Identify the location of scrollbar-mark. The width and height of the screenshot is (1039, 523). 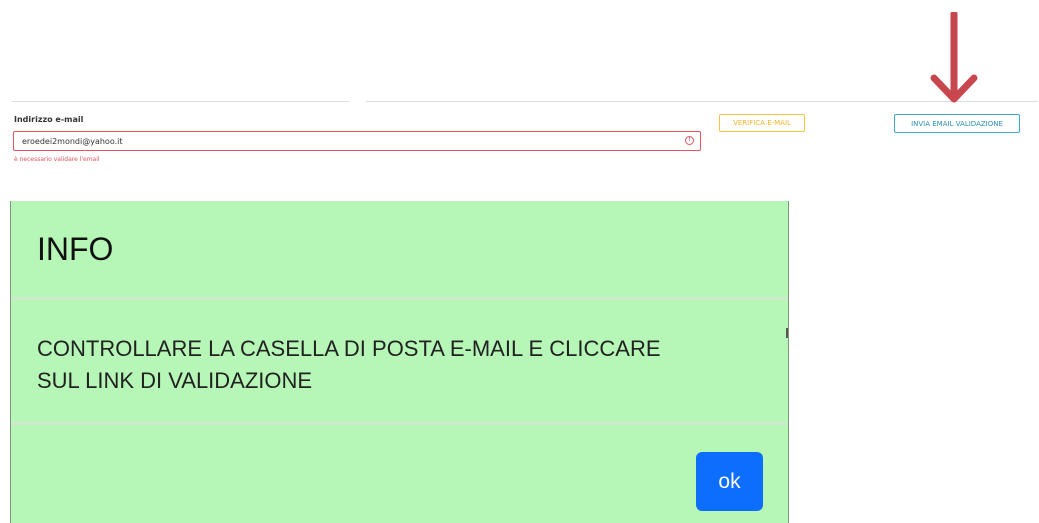
(787, 333).